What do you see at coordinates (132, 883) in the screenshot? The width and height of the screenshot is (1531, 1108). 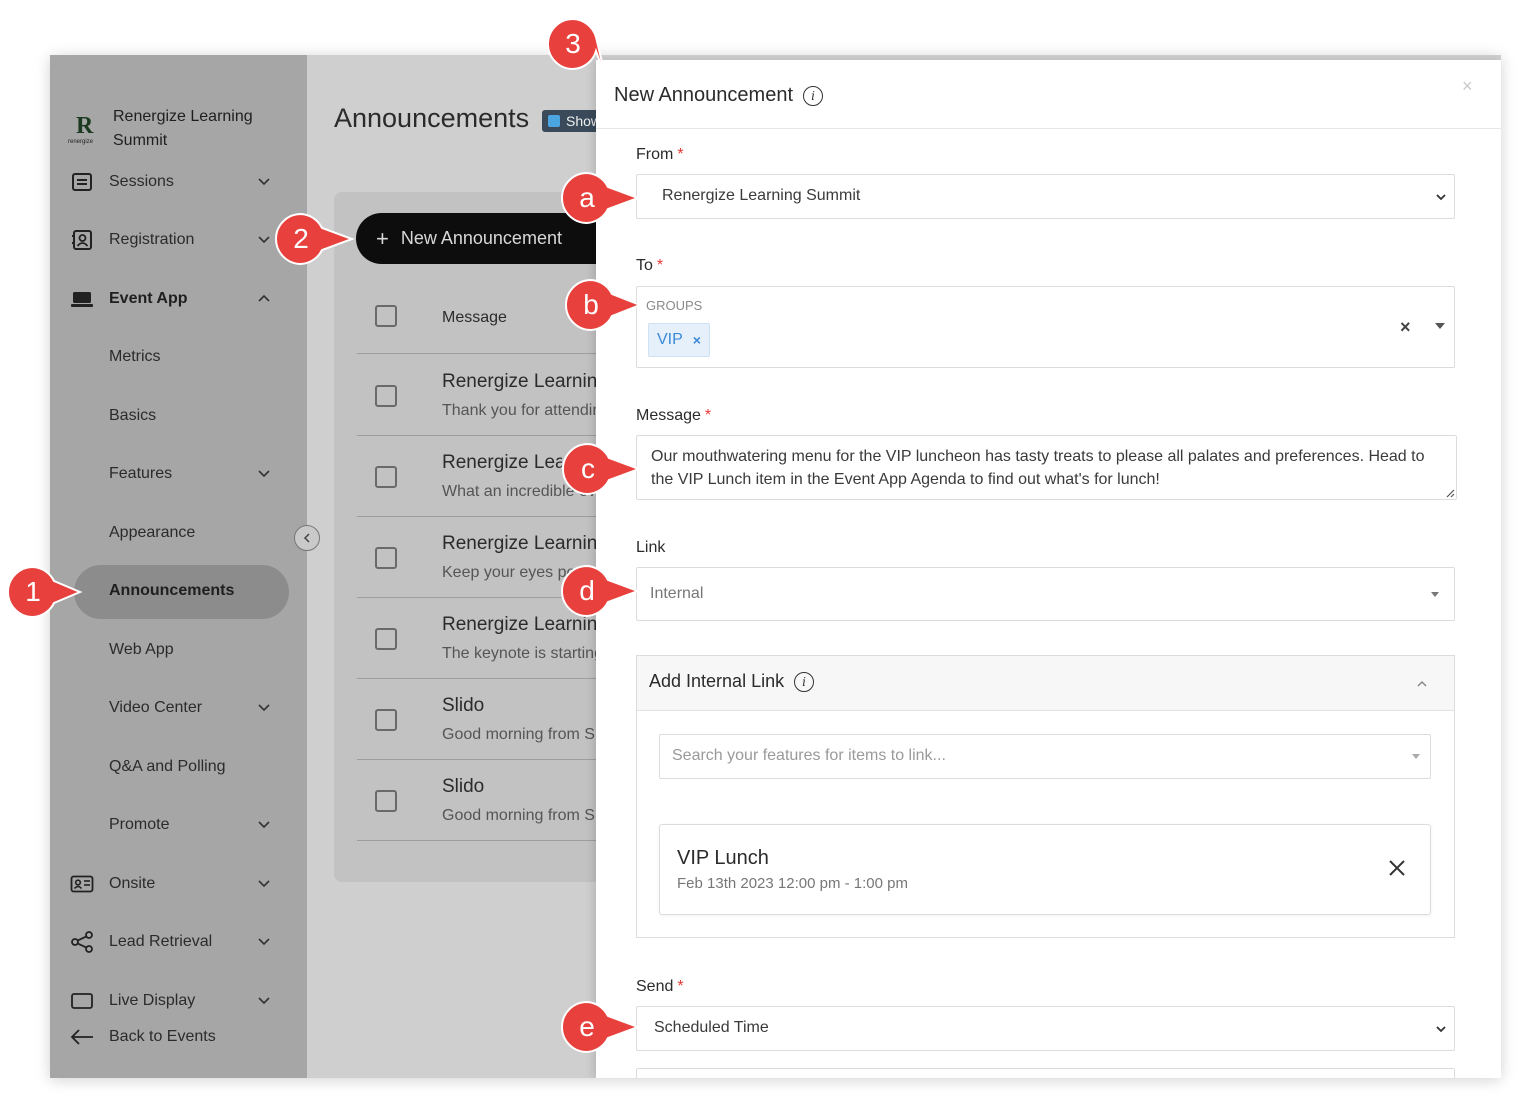 I see `sidebar-item-label: Onsite` at bounding box center [132, 883].